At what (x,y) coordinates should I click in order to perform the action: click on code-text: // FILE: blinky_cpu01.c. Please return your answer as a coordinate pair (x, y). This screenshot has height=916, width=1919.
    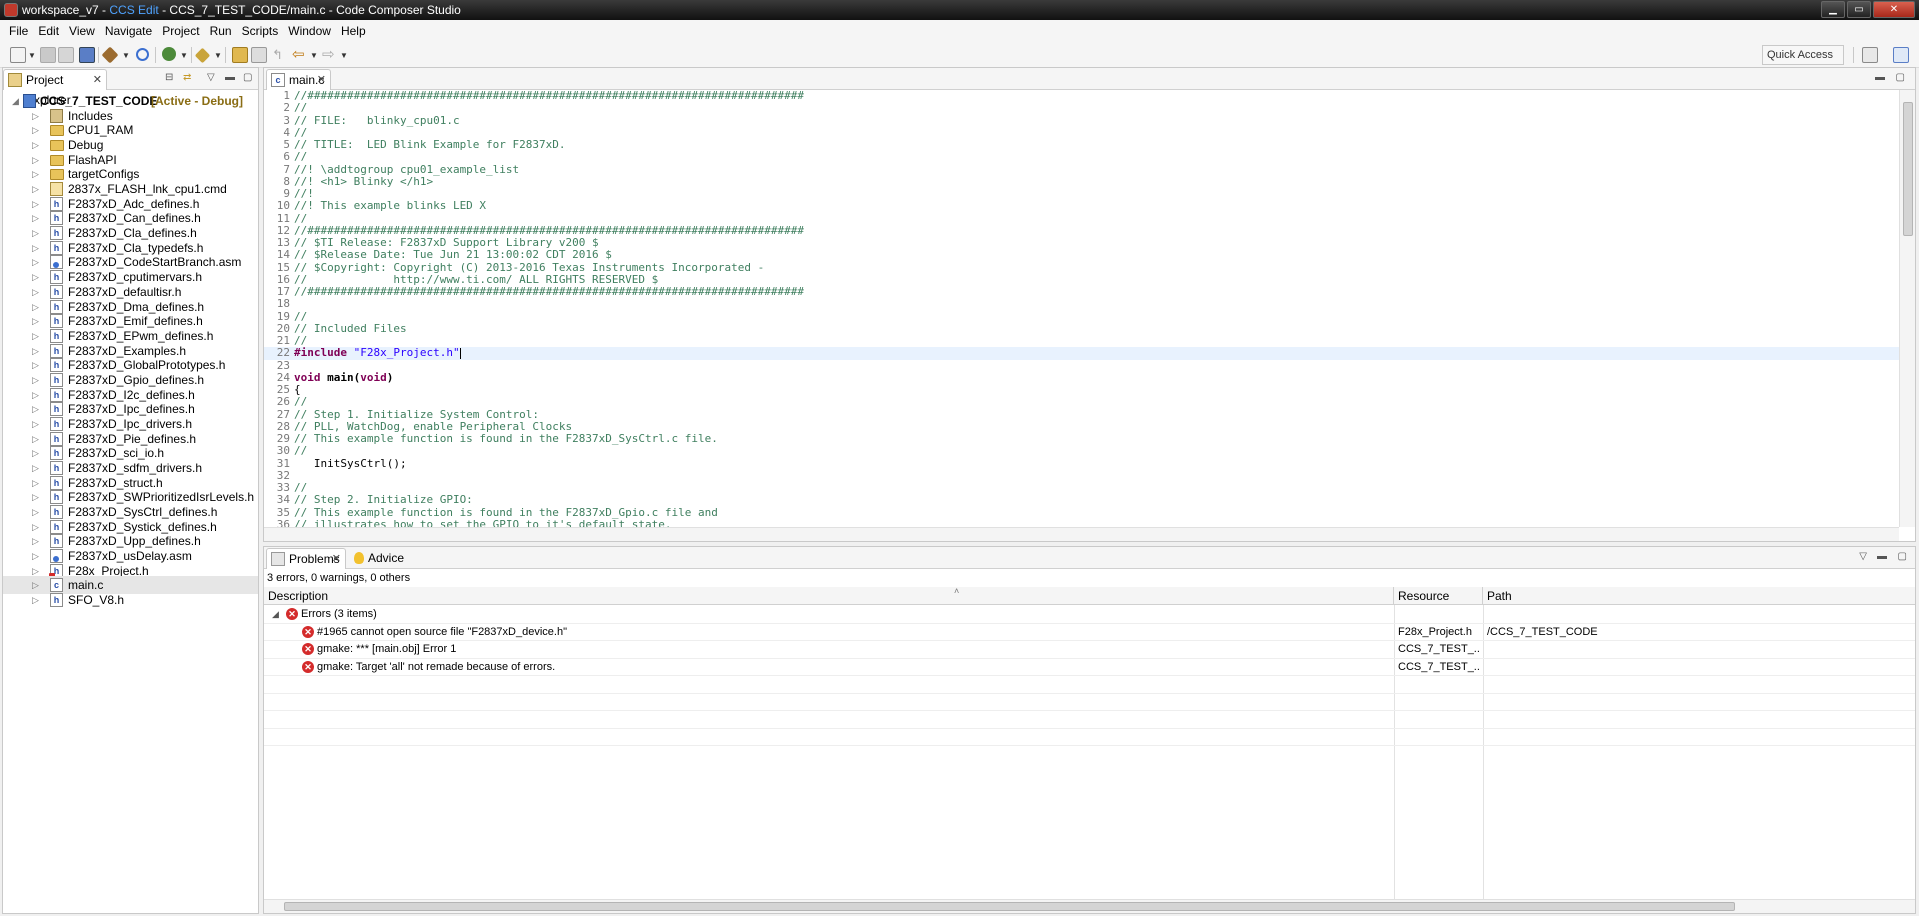
    Looking at the image, I should click on (377, 120).